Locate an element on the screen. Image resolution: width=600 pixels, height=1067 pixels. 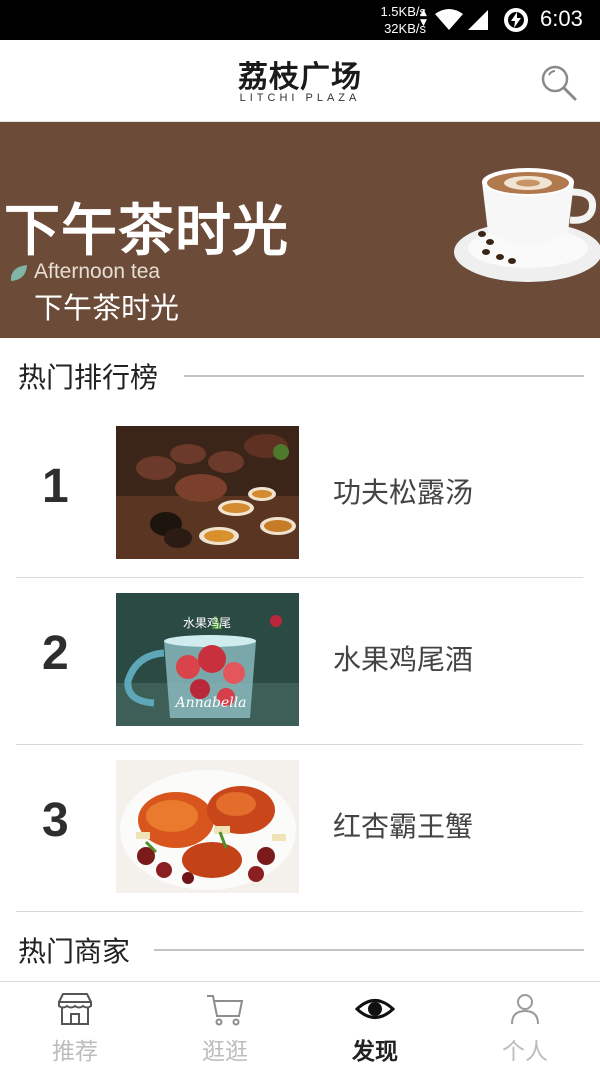
app-header: 荔枝广场 LITCHI PLAZA is located at coordinates (300, 81).